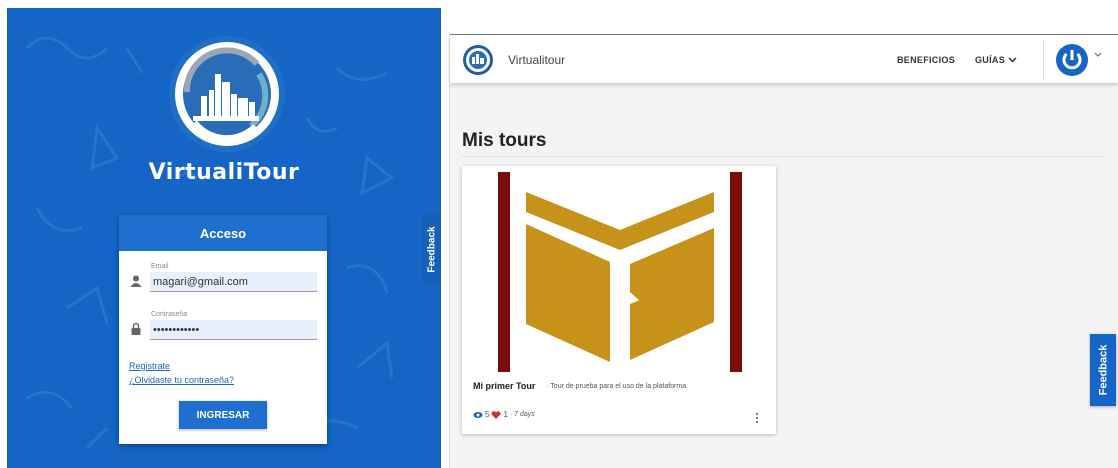  What do you see at coordinates (181, 380) in the screenshot?
I see `forgot-password-link: ¿Olvidaste tu contraseña?` at bounding box center [181, 380].